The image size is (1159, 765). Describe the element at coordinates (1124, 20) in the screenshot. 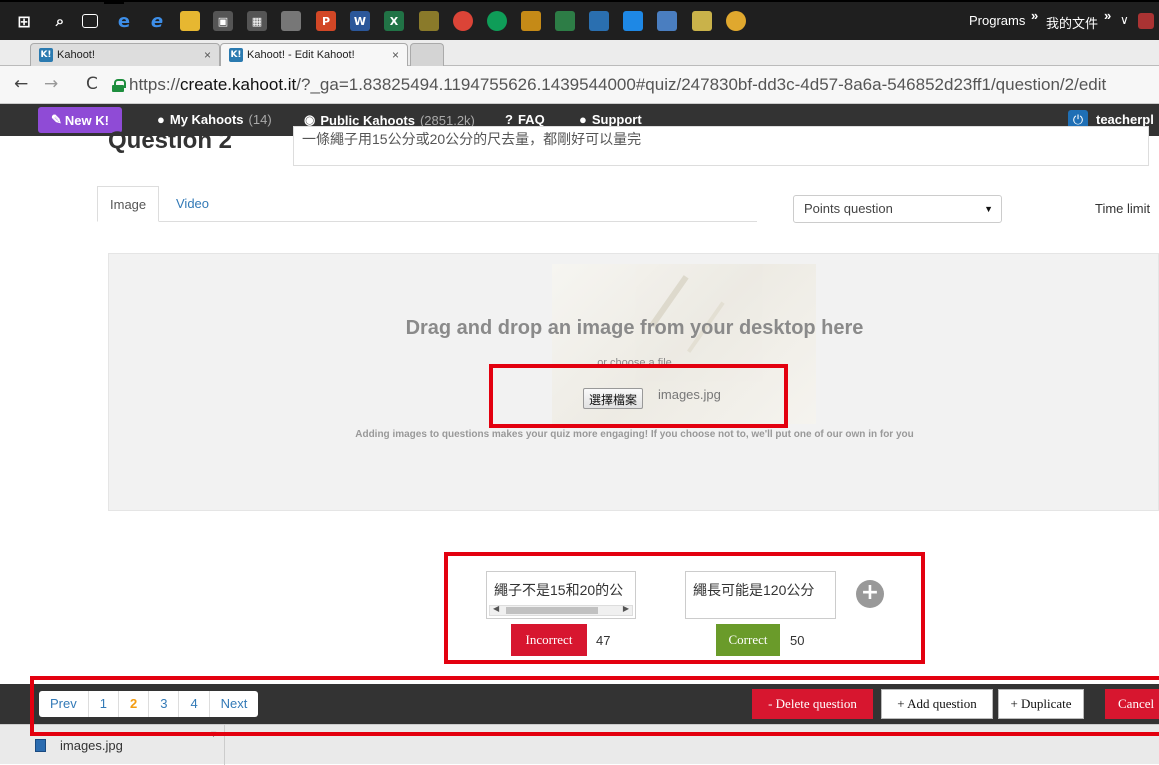

I see `tray-expand-icon: ∨` at that location.